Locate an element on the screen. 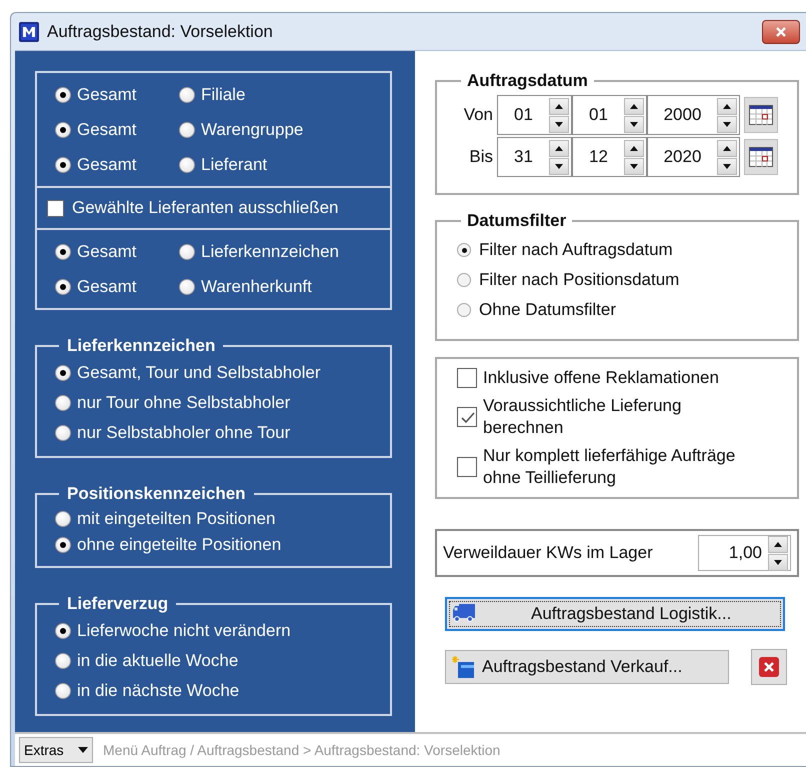 The image size is (806, 767). spin-field: 12 is located at coordinates (609, 157).